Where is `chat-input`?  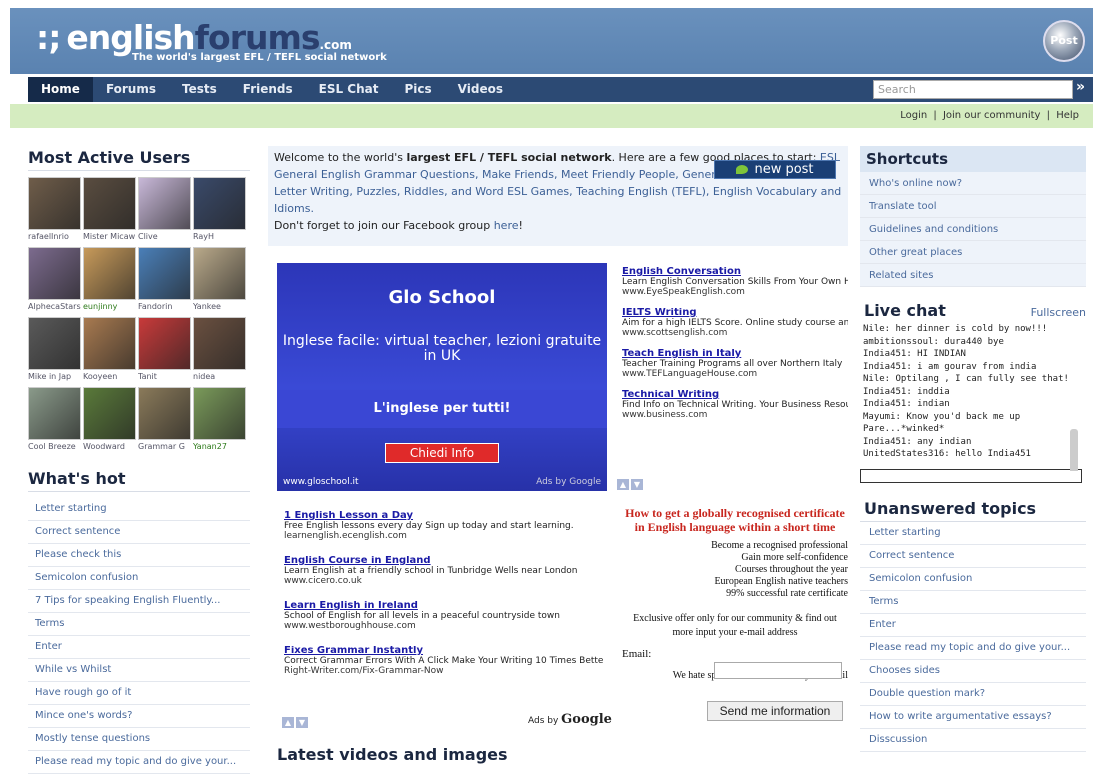
chat-input is located at coordinates (971, 476).